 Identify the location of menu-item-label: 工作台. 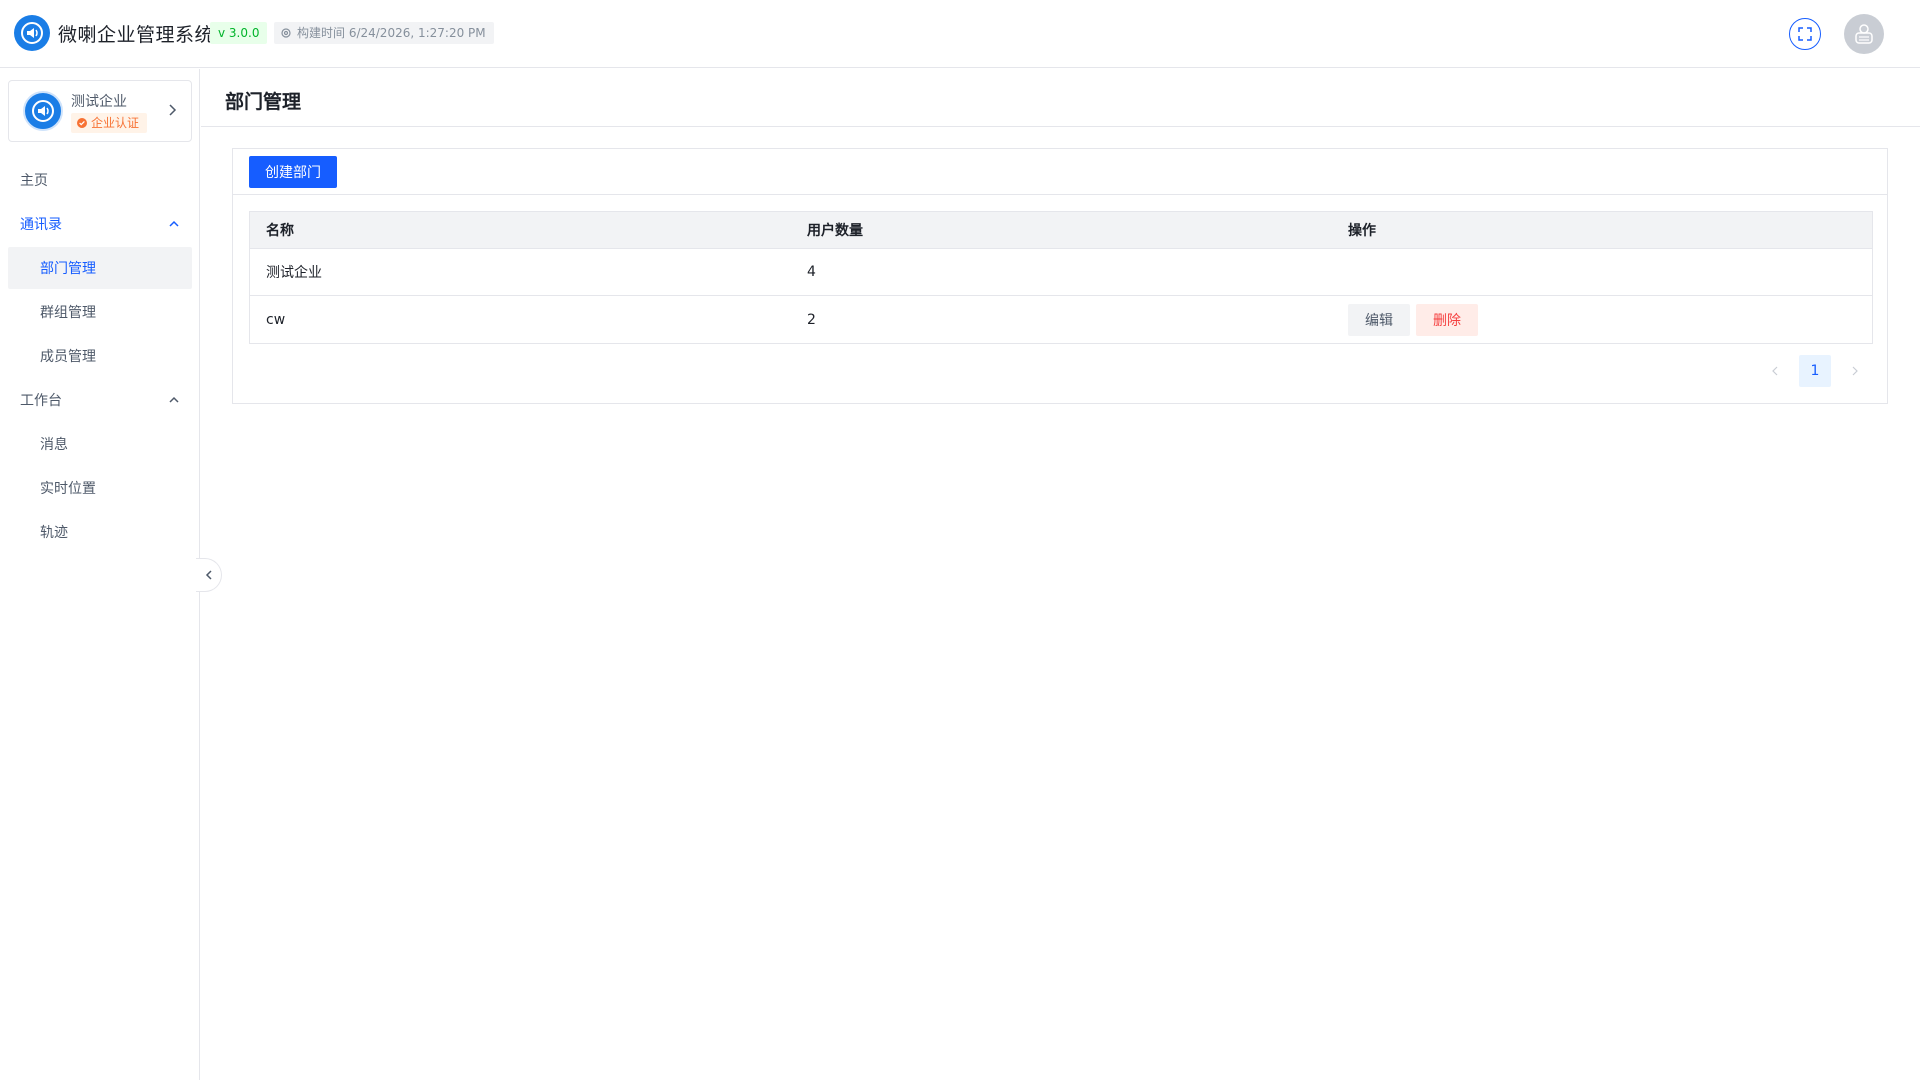
(41, 401).